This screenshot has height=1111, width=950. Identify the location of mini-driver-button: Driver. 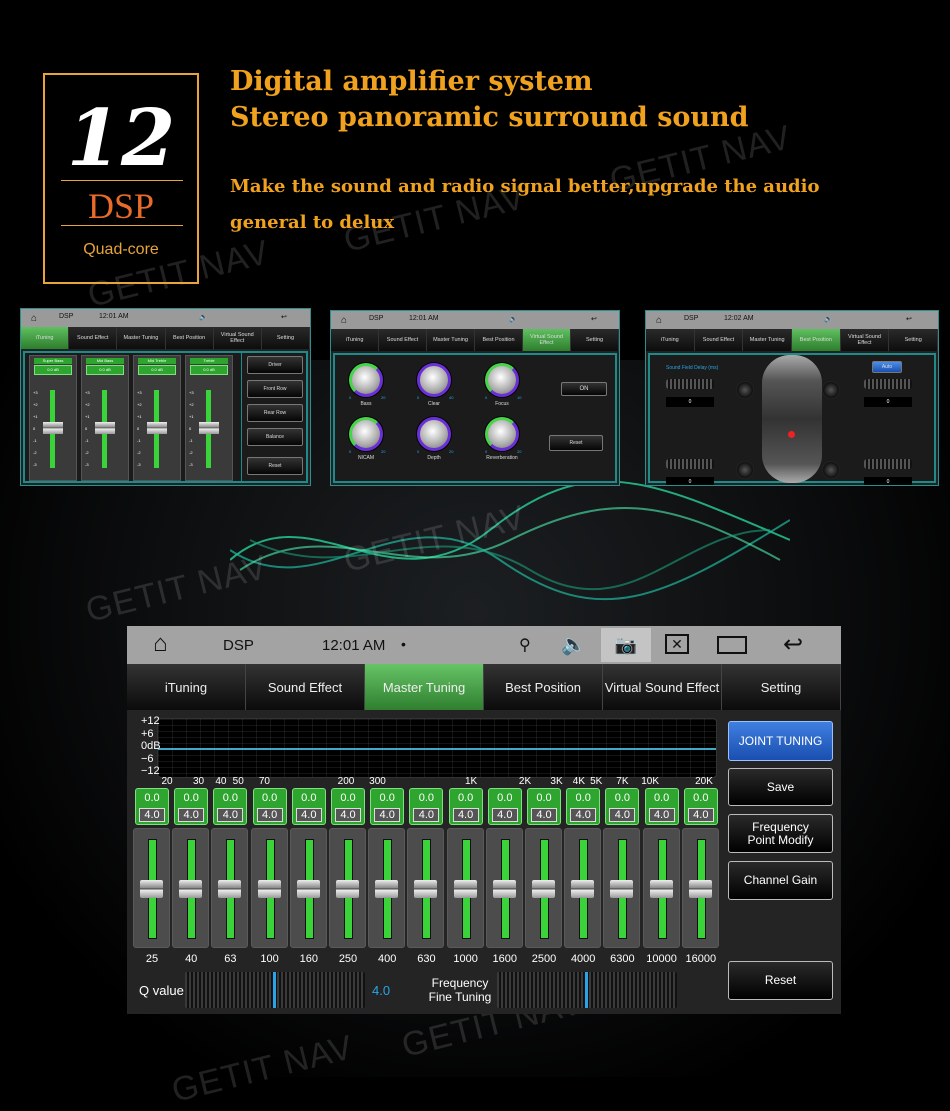
(275, 365).